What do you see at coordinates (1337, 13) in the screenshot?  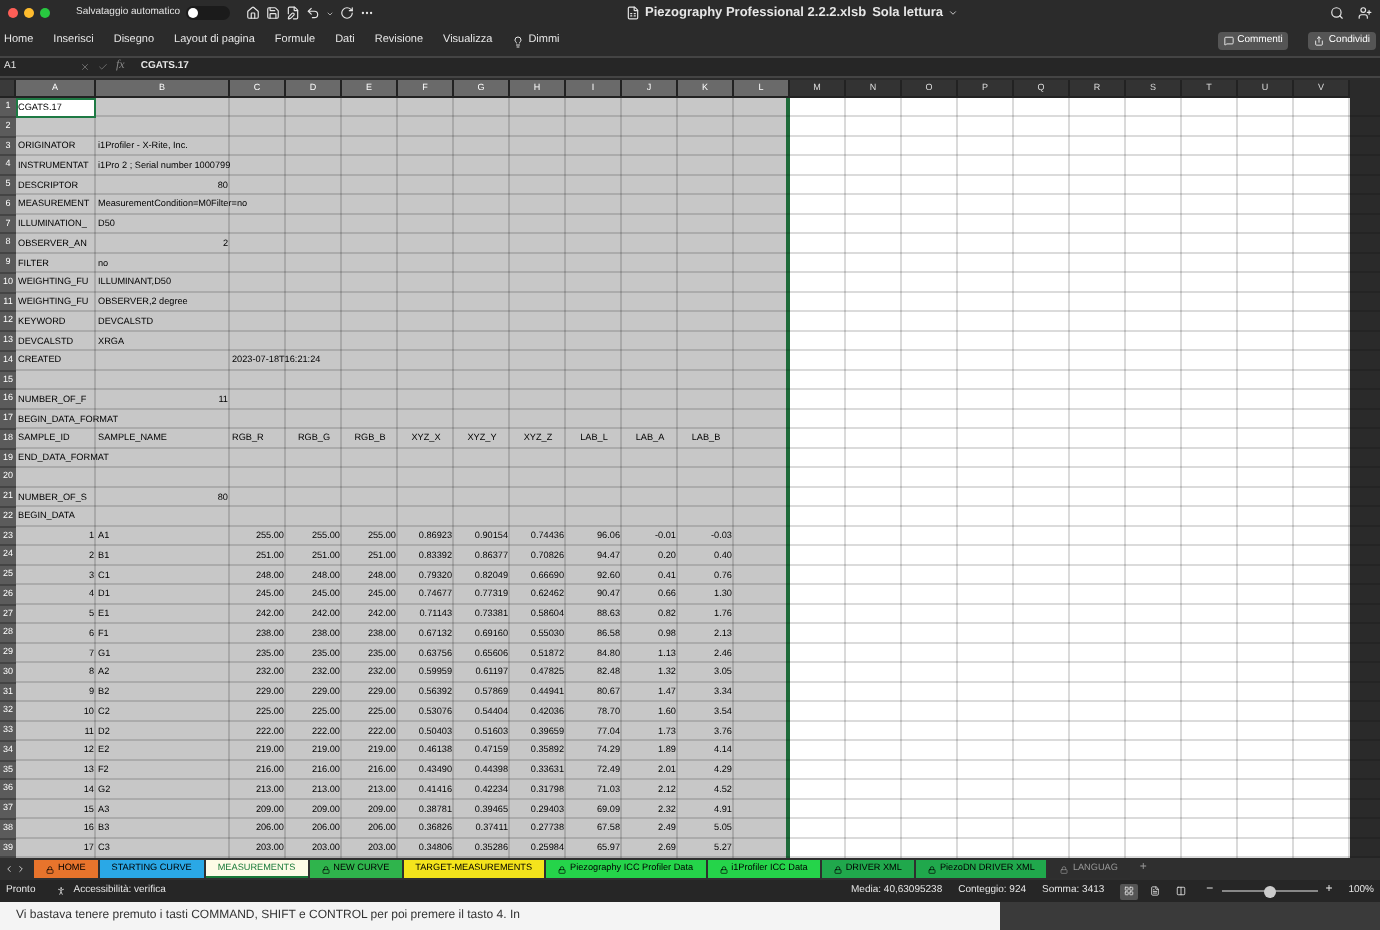 I see `search-icon` at bounding box center [1337, 13].